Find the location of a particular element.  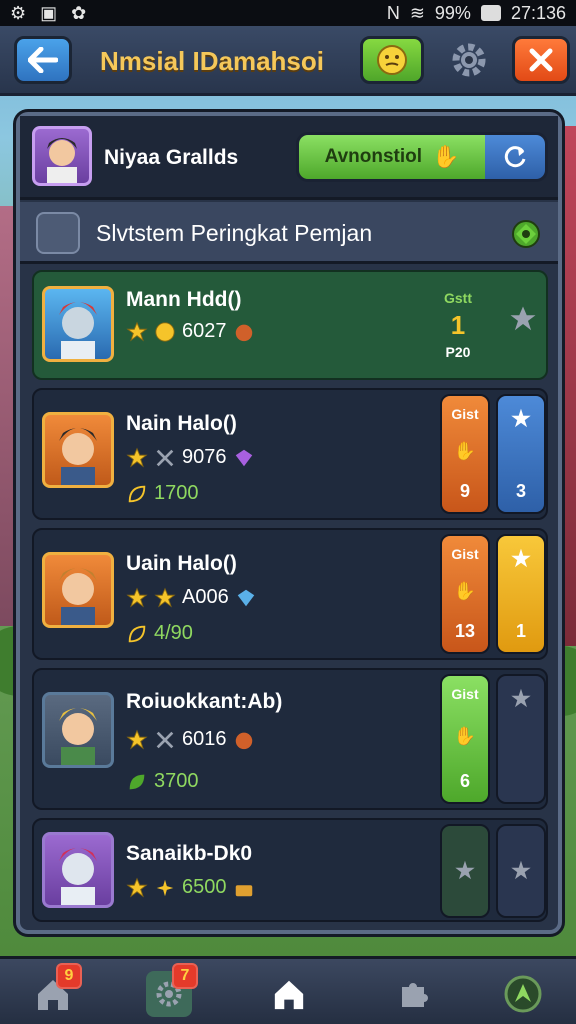

player-secondary-stat: 4/90 is located at coordinates (159, 633).